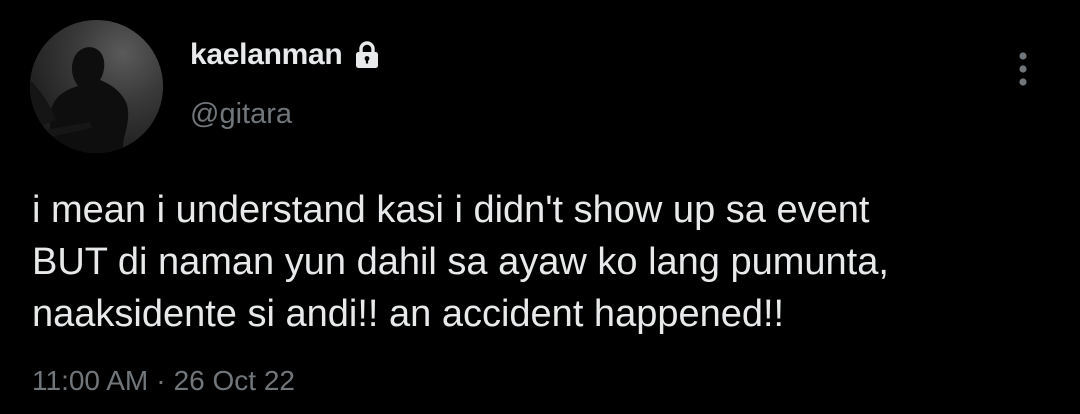  I want to click on user-handle: @gitara, so click(241, 114).